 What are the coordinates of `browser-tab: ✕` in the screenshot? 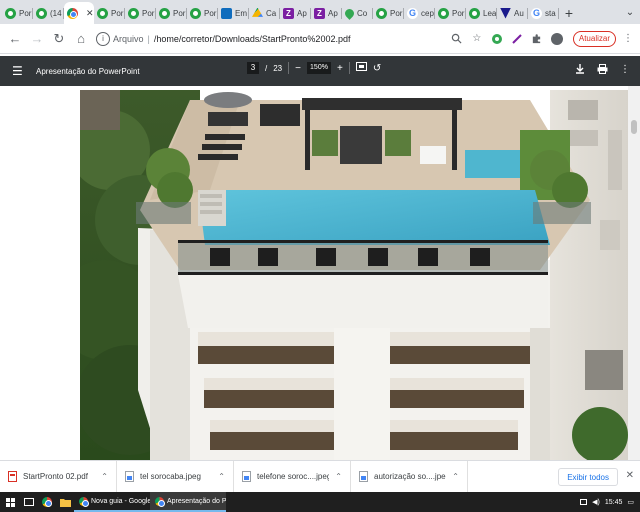 It's located at (79, 13).